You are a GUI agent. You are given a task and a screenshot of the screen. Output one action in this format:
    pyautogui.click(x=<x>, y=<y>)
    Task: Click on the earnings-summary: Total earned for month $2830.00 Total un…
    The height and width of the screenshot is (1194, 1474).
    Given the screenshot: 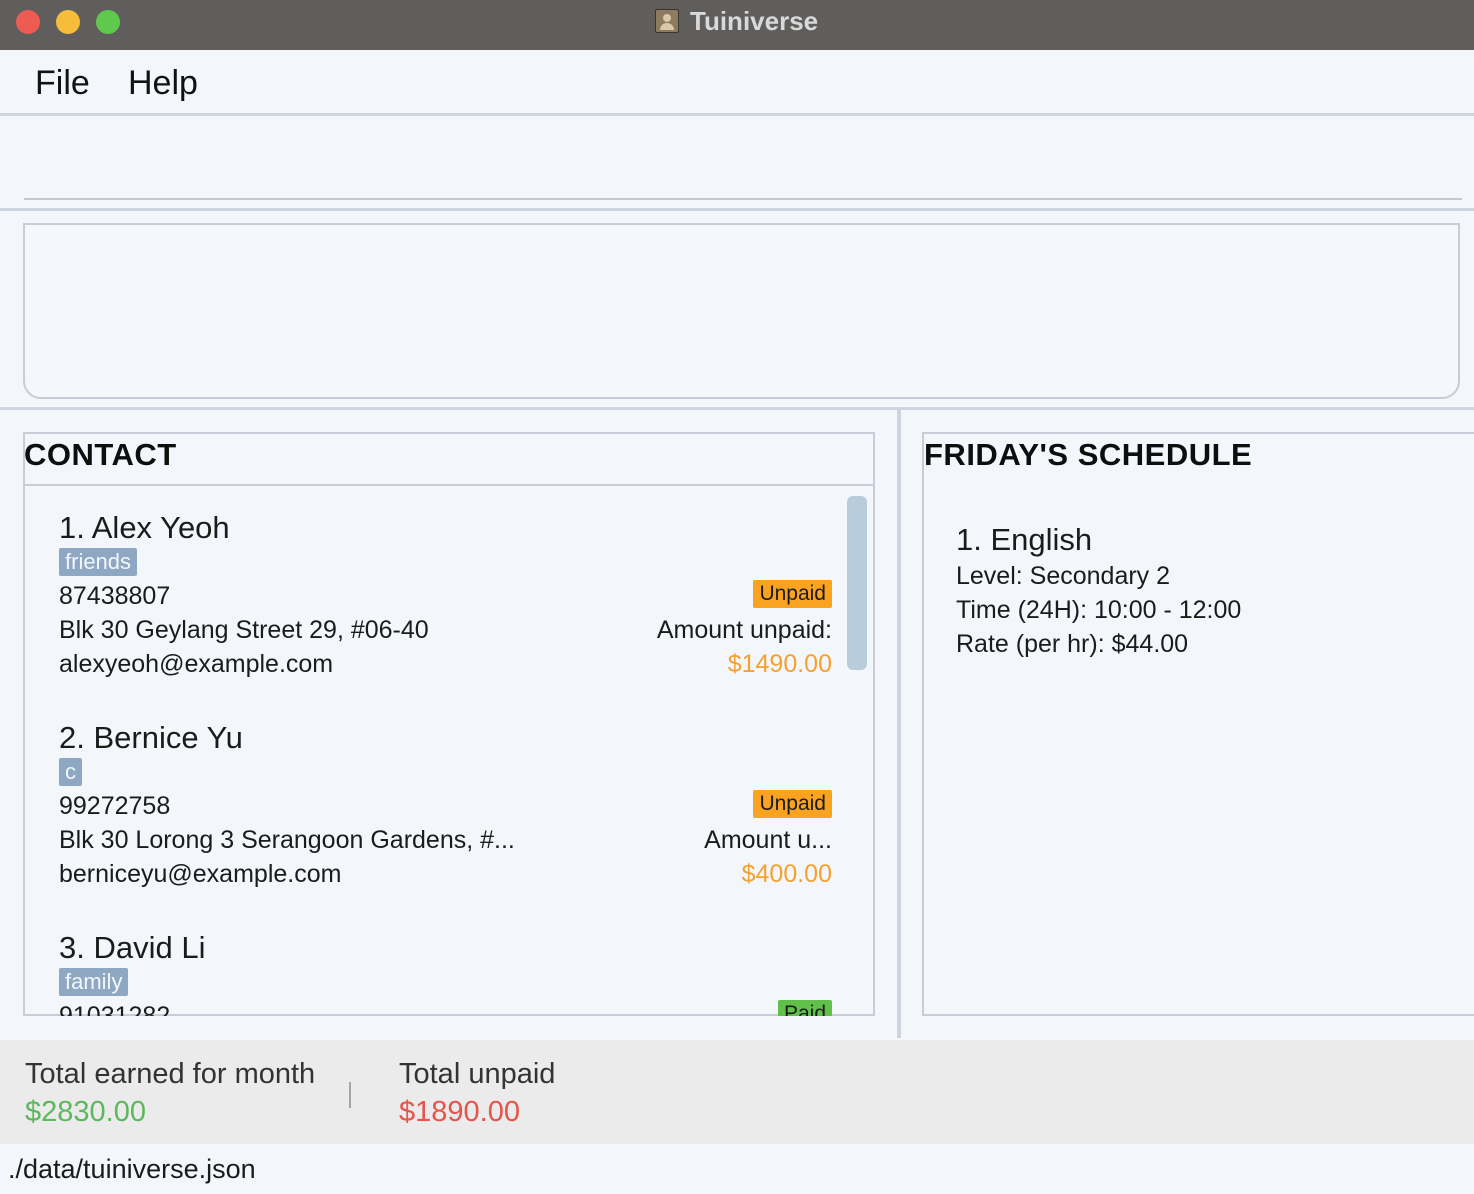 What is the action you would take?
    pyautogui.click(x=737, y=1092)
    